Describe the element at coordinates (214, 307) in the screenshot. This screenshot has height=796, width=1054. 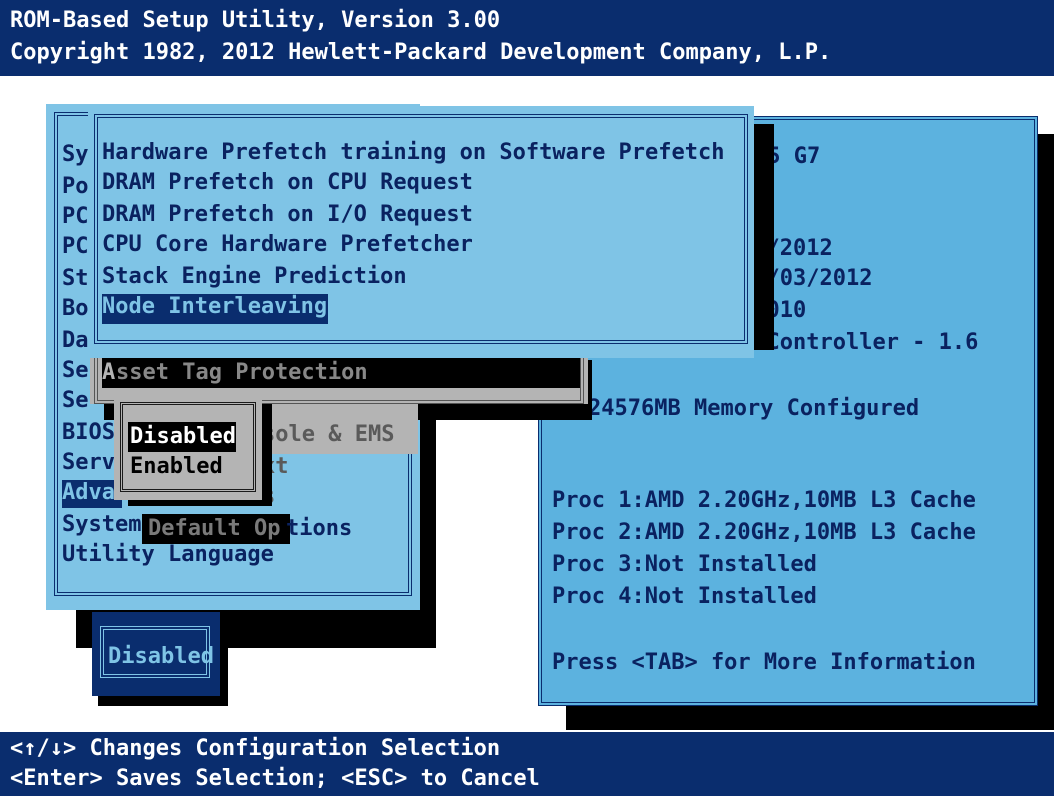
I see `submenu-item-node-interleaving: Node Interleaving` at that location.